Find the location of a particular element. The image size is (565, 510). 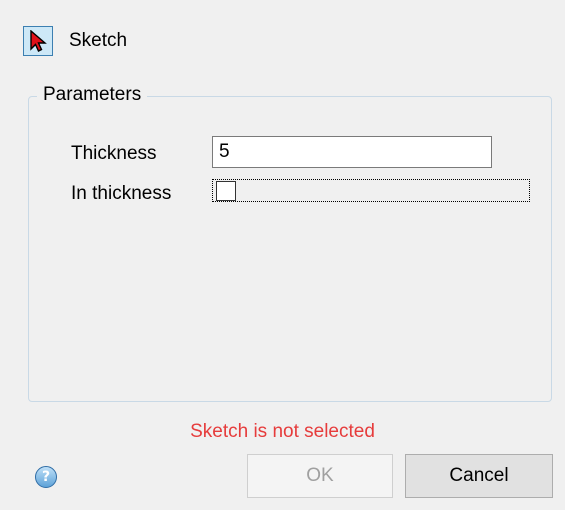

sketch-select-button is located at coordinates (38, 41).